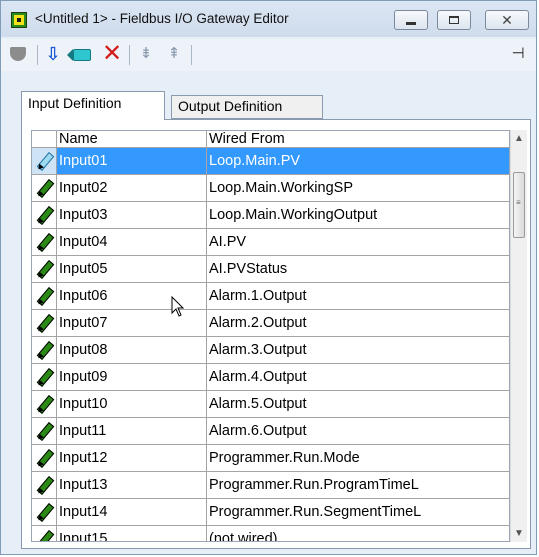 The height and width of the screenshot is (557, 539). Describe the element at coordinates (132, 269) in the screenshot. I see `name-cell: Input05` at that location.